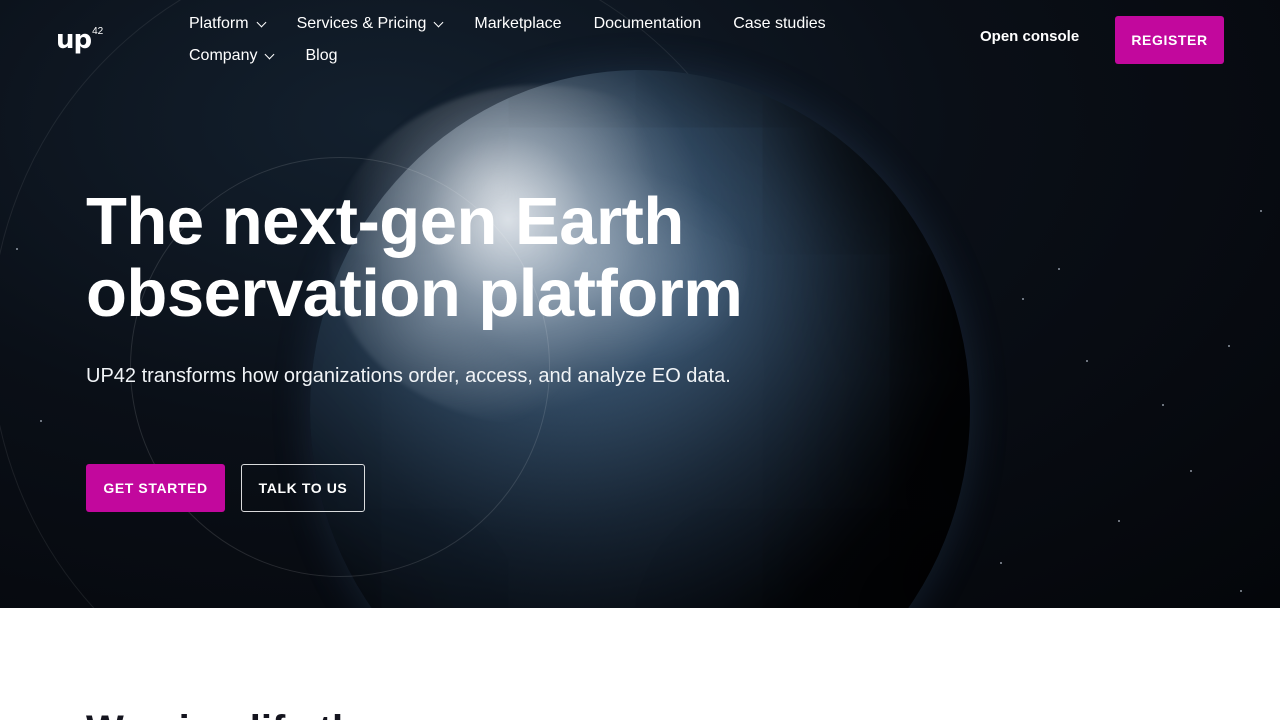 The width and height of the screenshot is (1280, 720). Describe the element at coordinates (303, 488) in the screenshot. I see `talk-to-us-button: TALK TO US` at that location.